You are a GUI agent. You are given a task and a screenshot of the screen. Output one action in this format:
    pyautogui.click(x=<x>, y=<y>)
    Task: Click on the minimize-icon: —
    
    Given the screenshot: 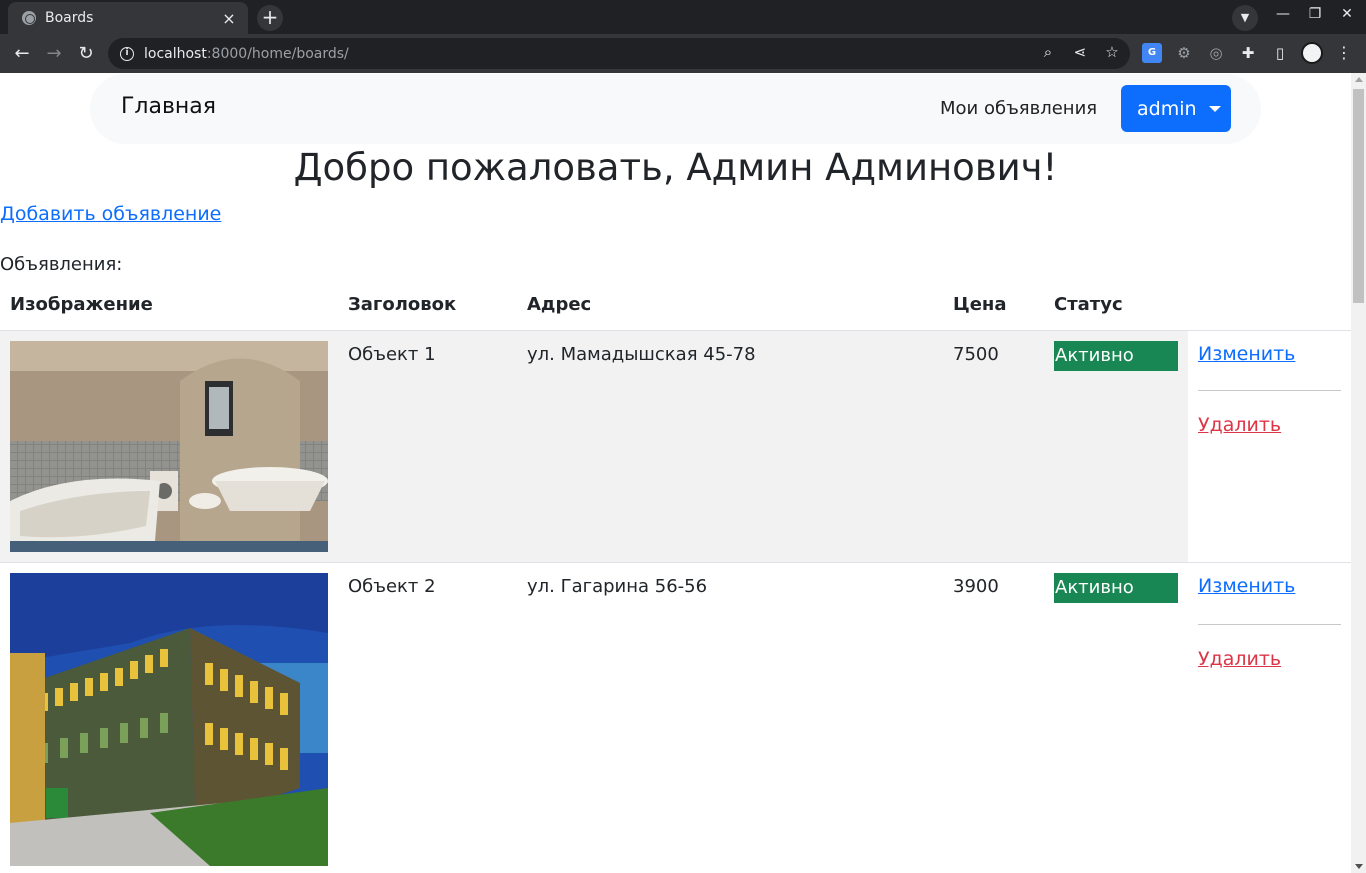 What is the action you would take?
    pyautogui.click(x=1283, y=14)
    